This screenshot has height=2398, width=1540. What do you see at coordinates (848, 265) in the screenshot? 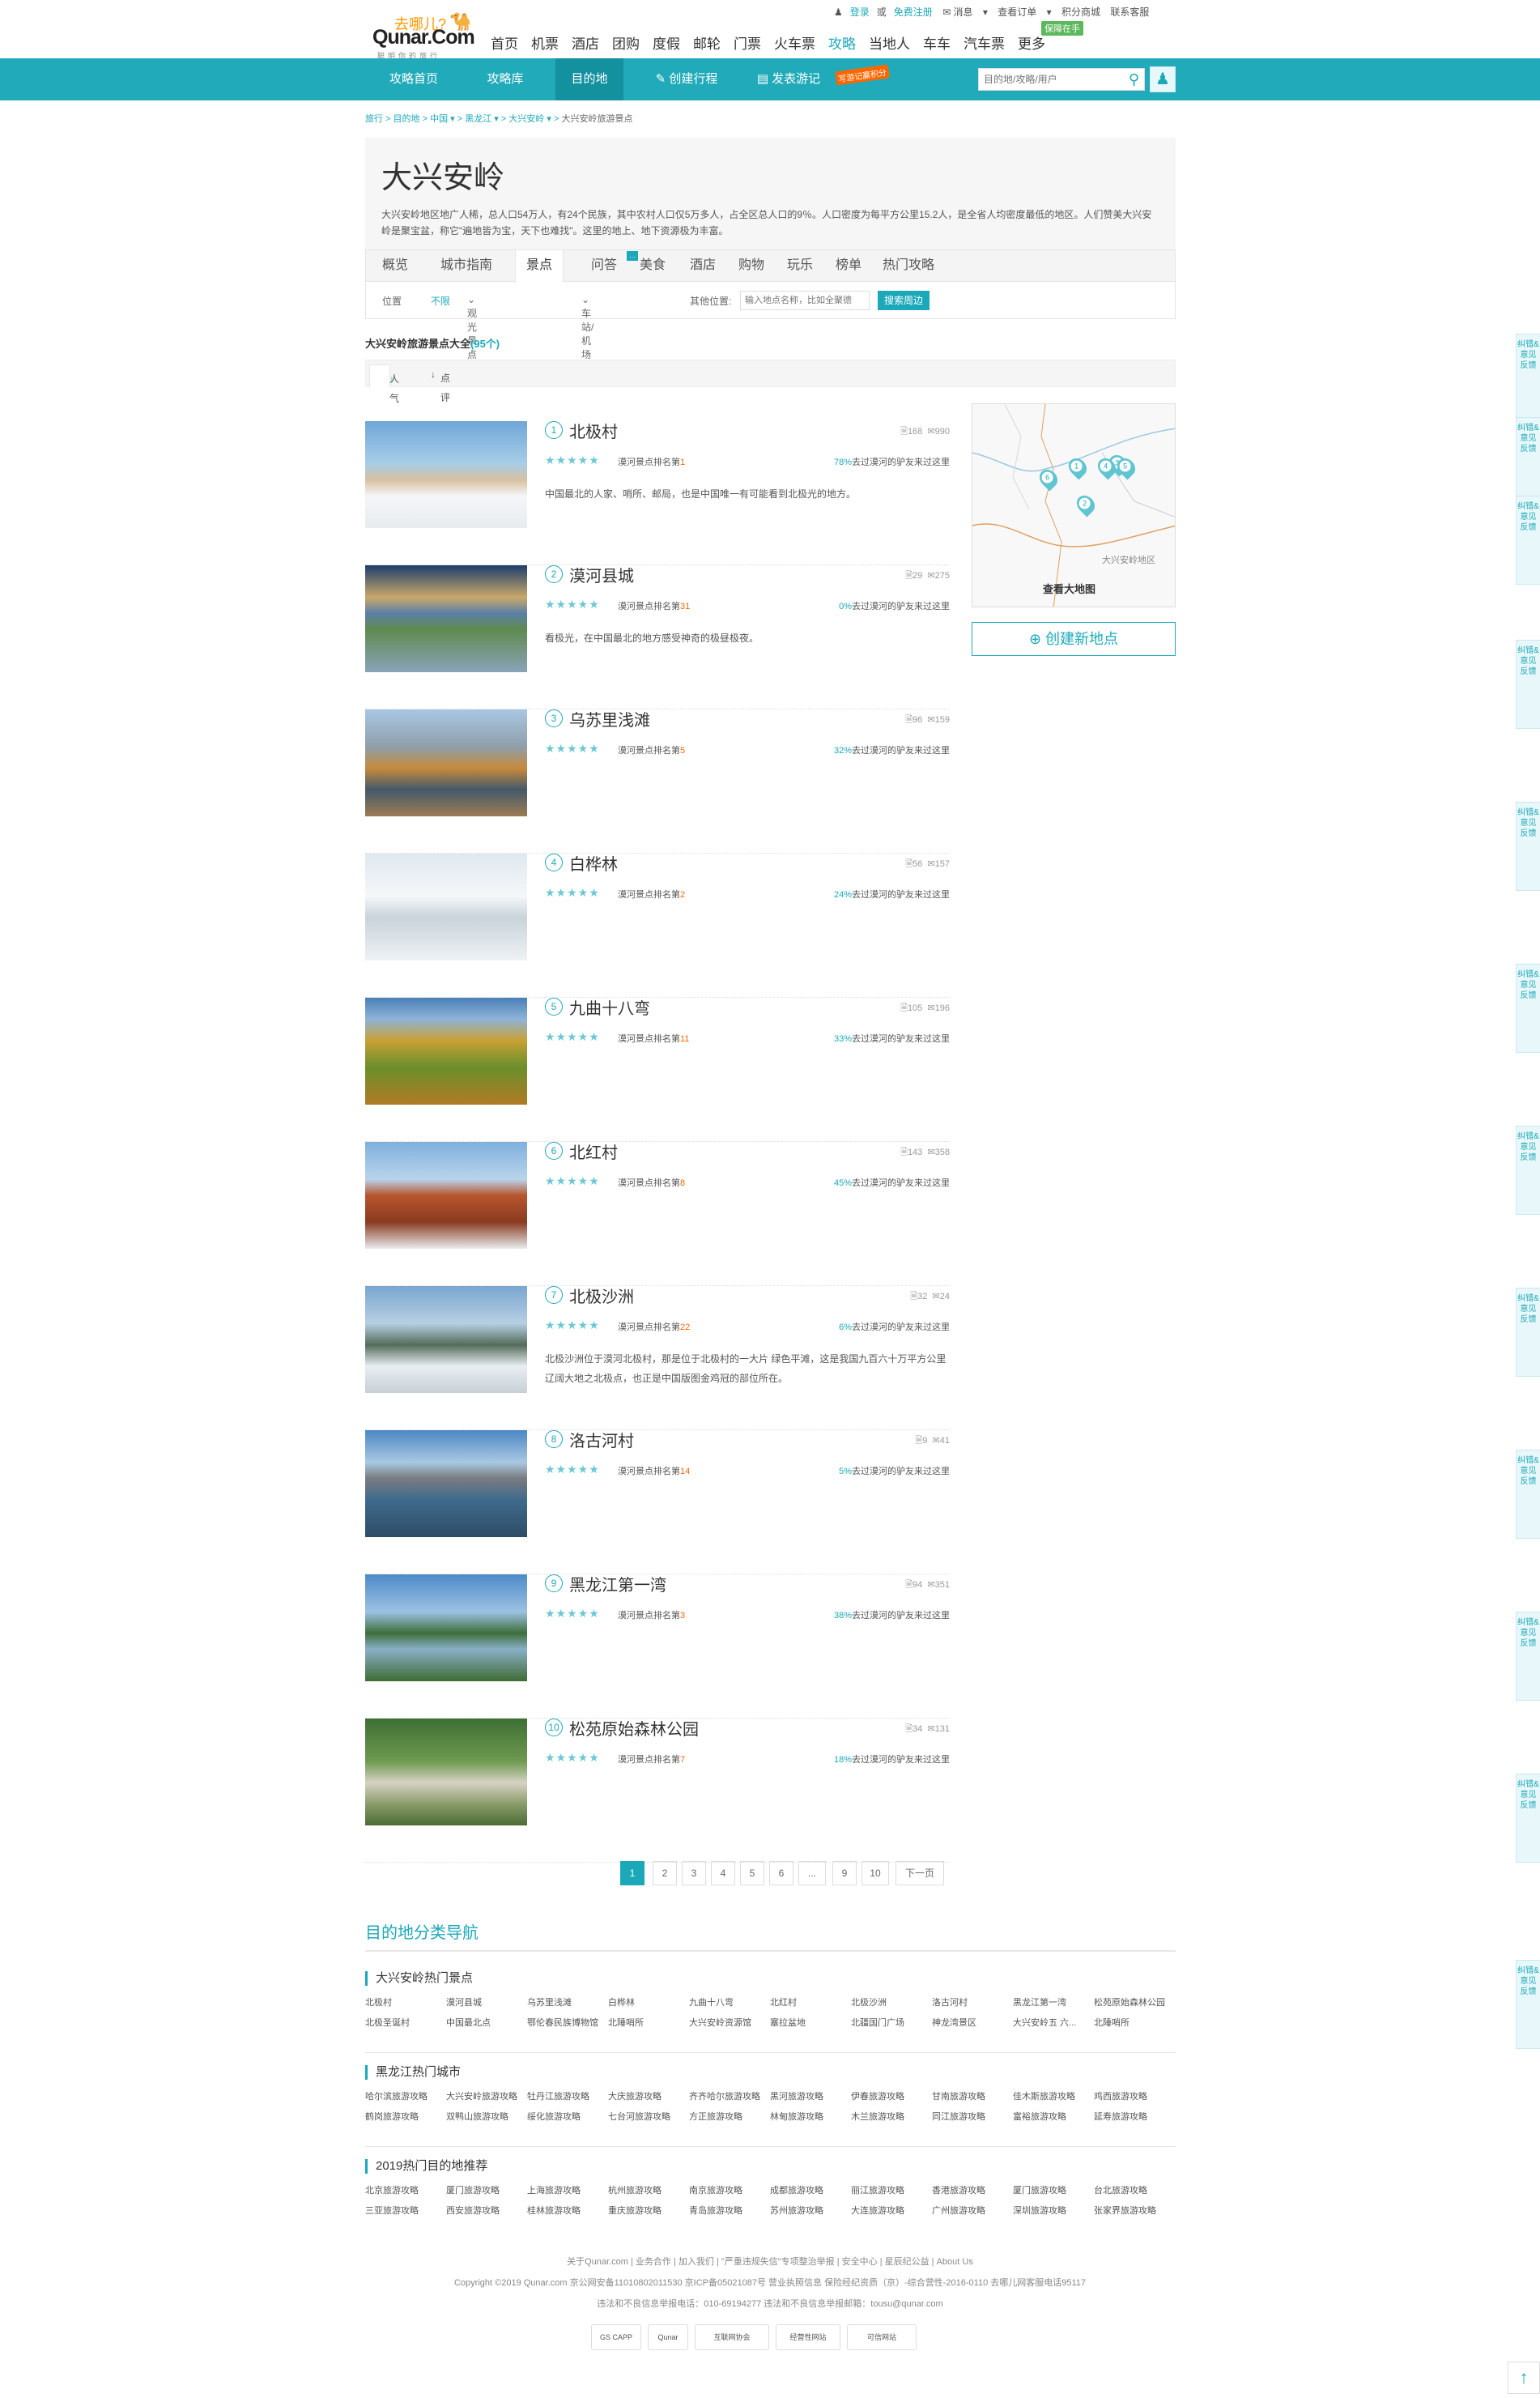
I see `tab-ranking: 榜单` at bounding box center [848, 265].